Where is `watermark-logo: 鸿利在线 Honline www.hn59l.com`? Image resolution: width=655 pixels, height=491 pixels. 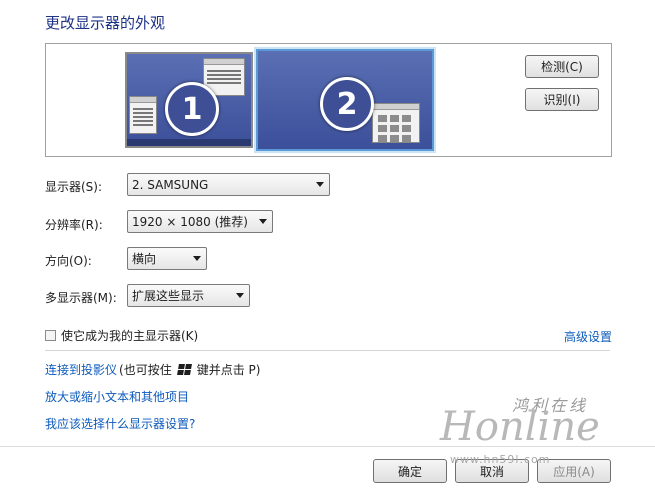 watermark-logo: 鸿利在线 Honline www.hn59l.com is located at coordinates (547, 428).